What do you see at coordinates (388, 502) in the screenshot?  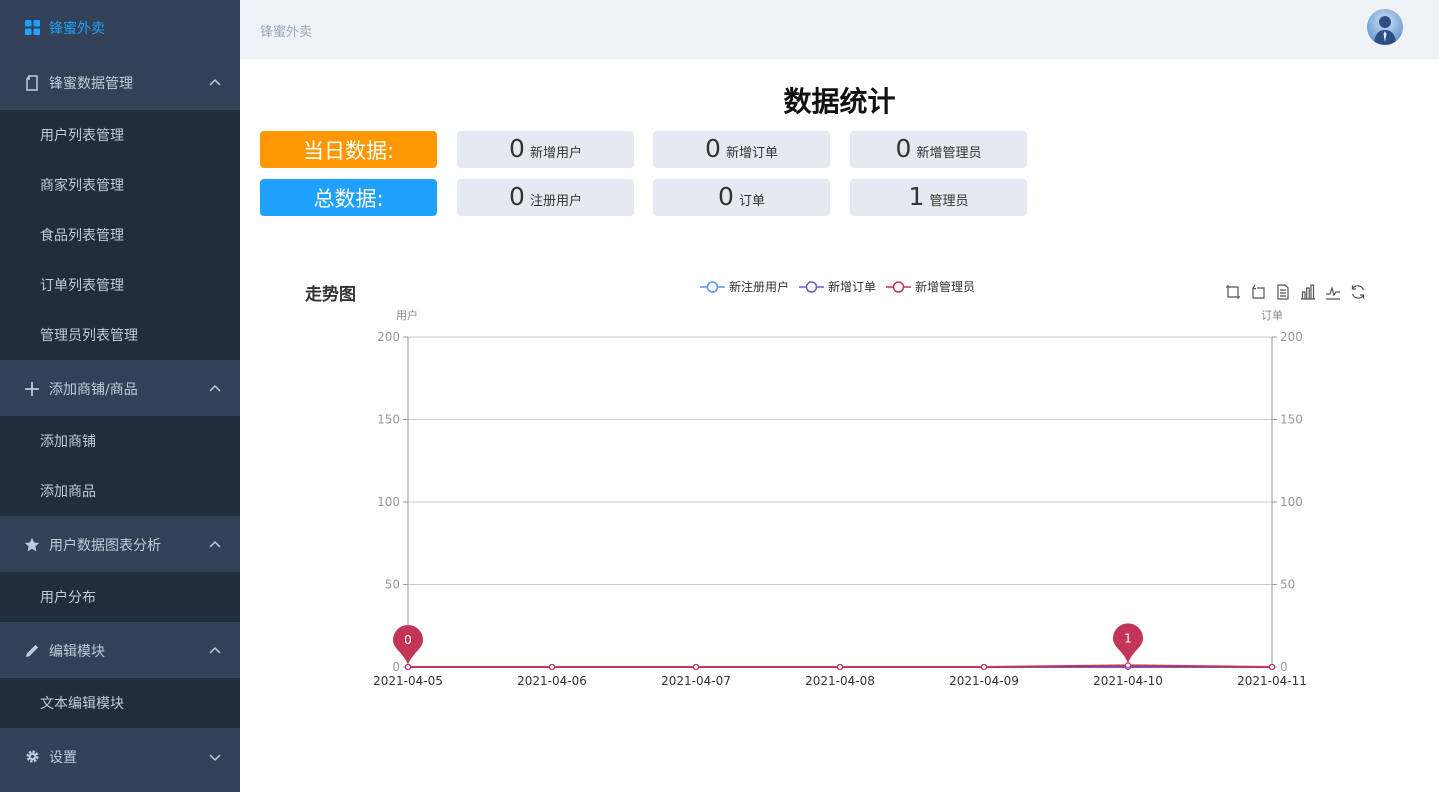 I see `y-tick-label-left: 100` at bounding box center [388, 502].